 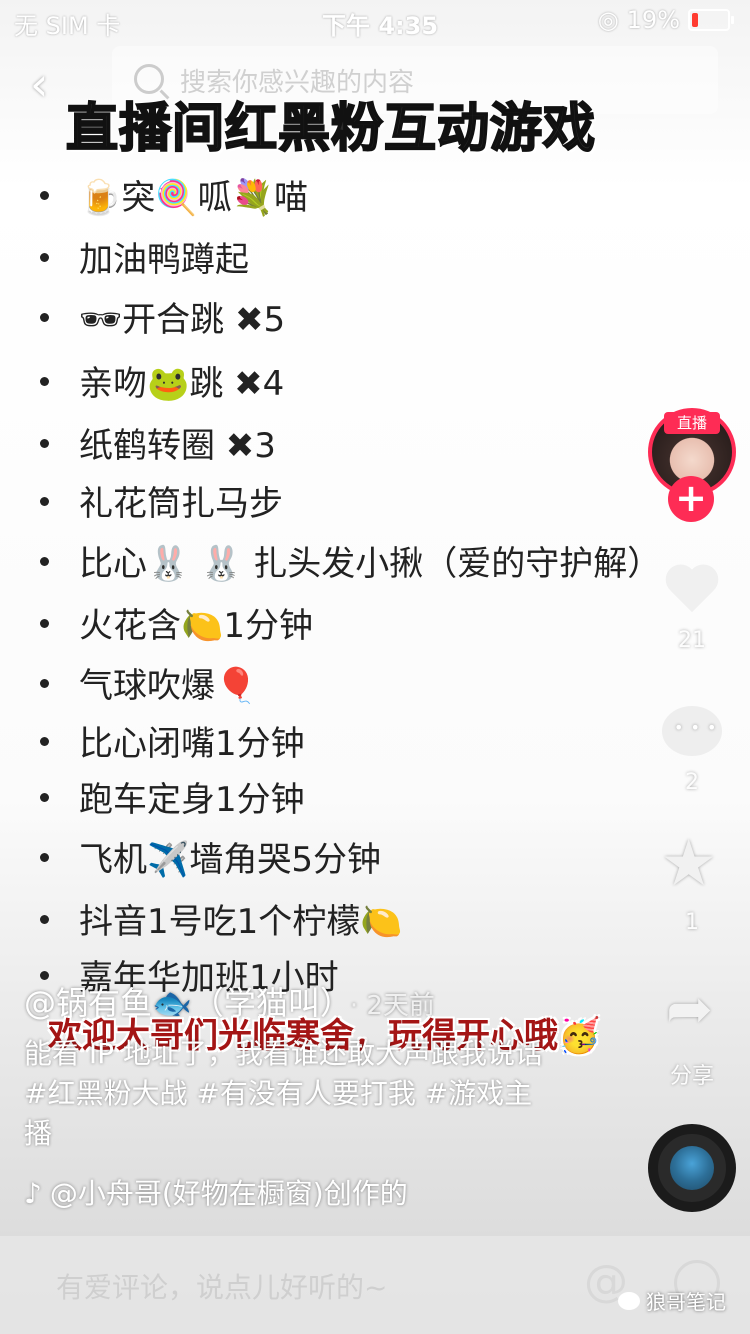 I want to click on status-bar: 无 SIM 卡 下午 4:35 ◎ 19%, so click(x=375, y=20).